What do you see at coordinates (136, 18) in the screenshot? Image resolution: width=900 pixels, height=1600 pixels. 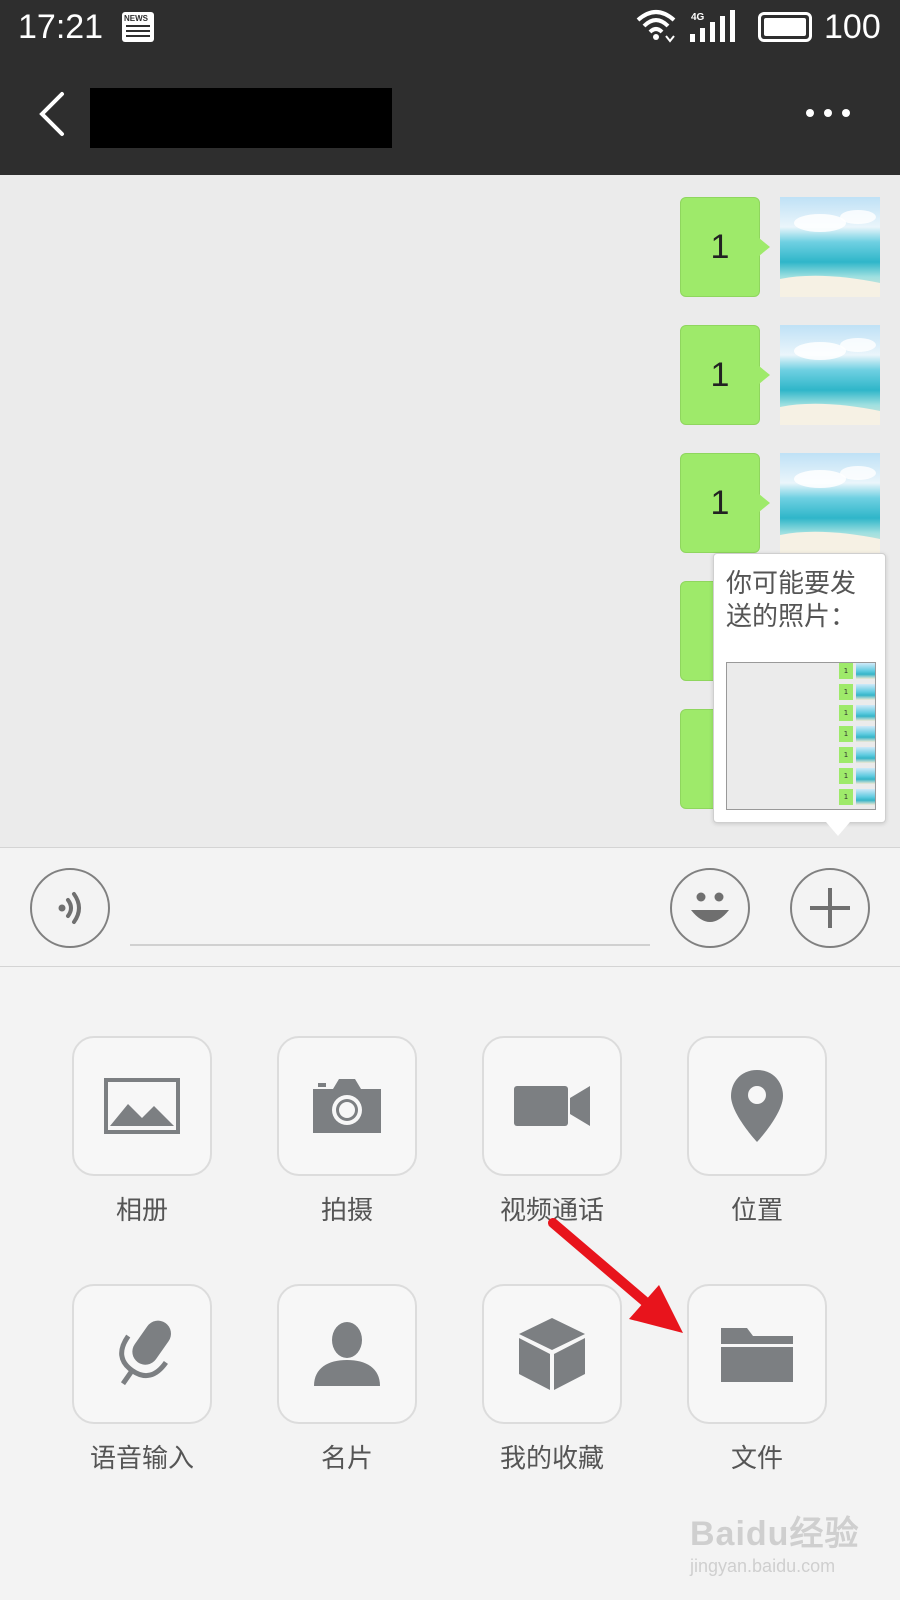 I see `news-icon-label: NEWS` at bounding box center [136, 18].